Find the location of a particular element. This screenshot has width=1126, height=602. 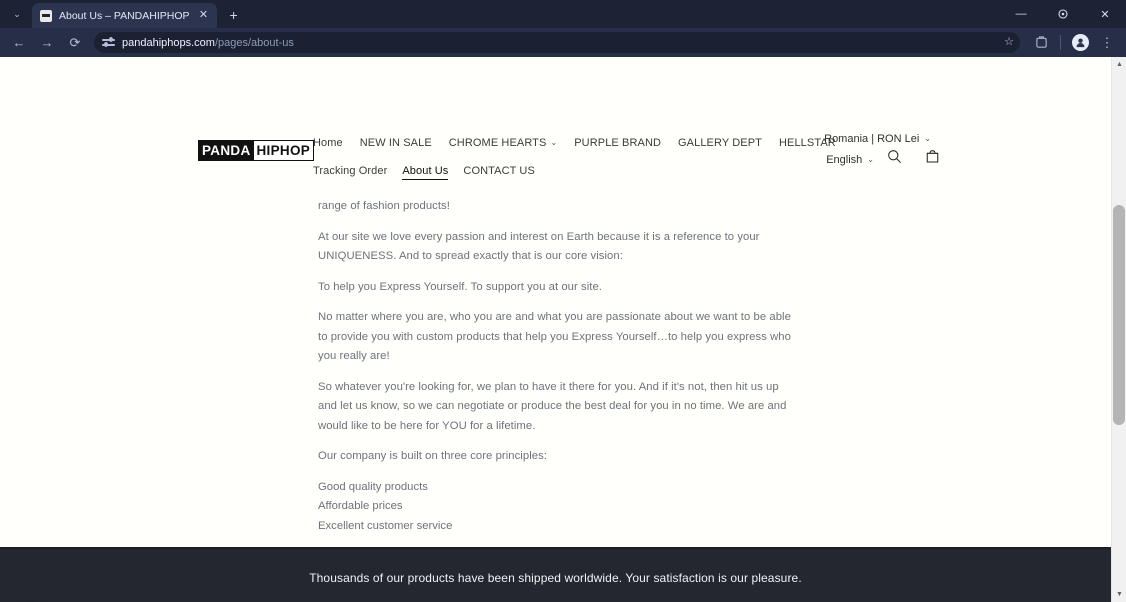

address-bar: pandahiphops.com/pages/about-us ☆ is located at coordinates (557, 42).